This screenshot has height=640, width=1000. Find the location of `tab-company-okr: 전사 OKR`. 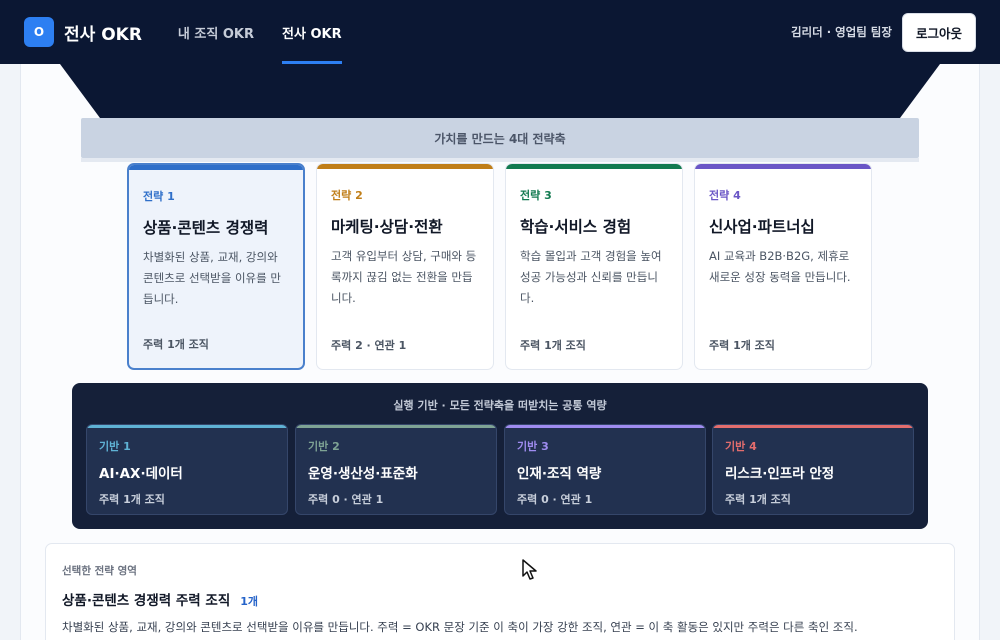

tab-company-okr: 전사 OKR is located at coordinates (312, 32).